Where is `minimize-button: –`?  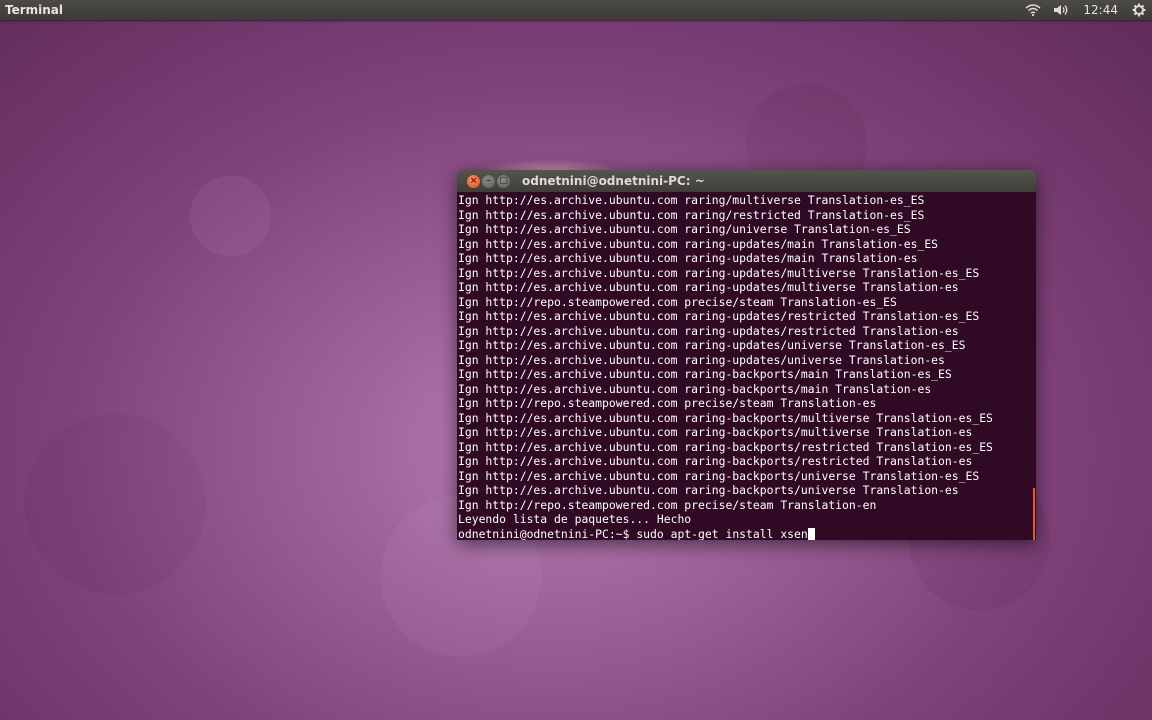
minimize-button: – is located at coordinates (488, 181).